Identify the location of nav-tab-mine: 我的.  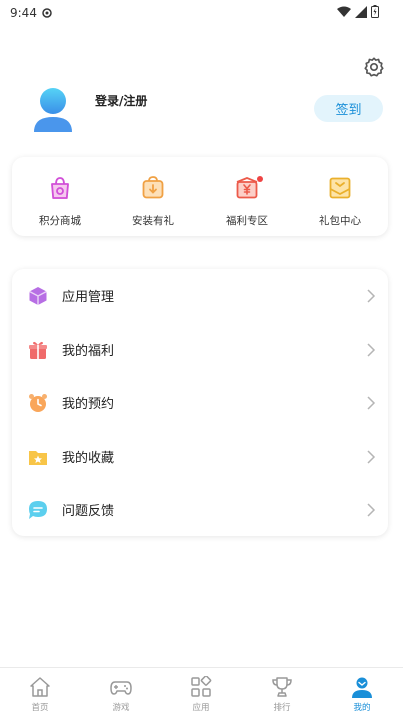
(362, 694).